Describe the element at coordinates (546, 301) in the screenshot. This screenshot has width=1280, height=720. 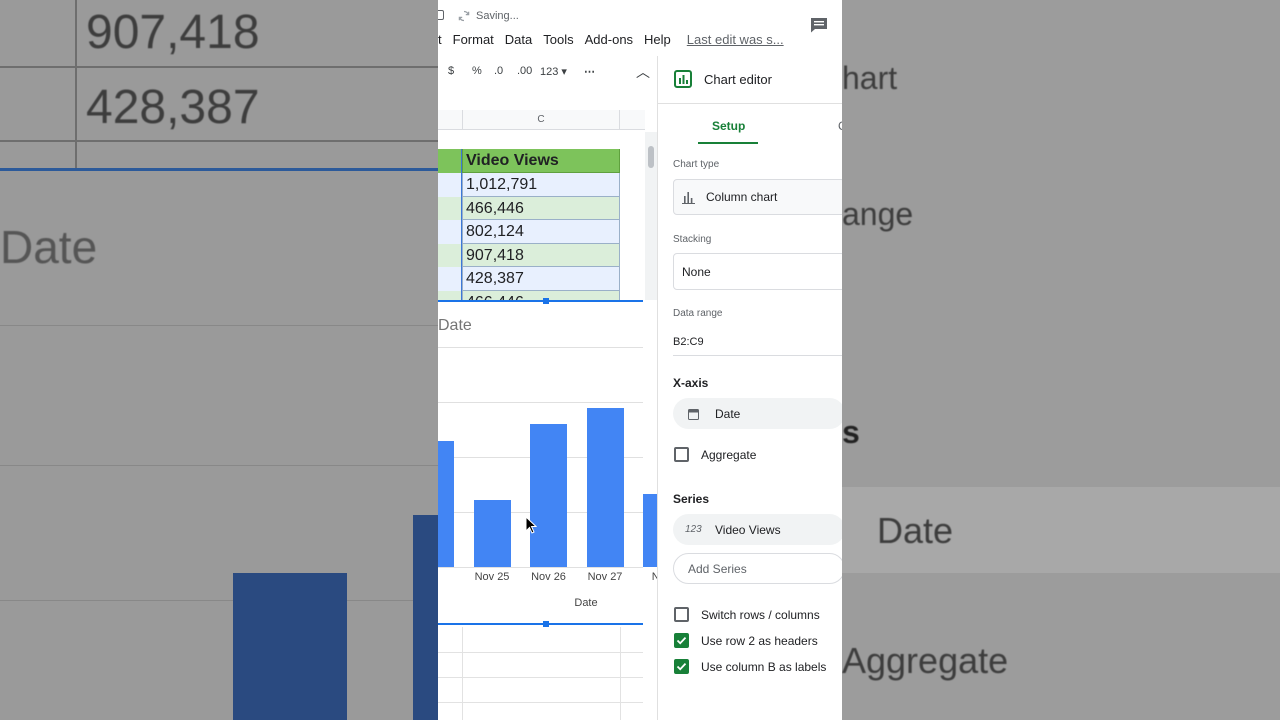
I see `resize-handle` at that location.